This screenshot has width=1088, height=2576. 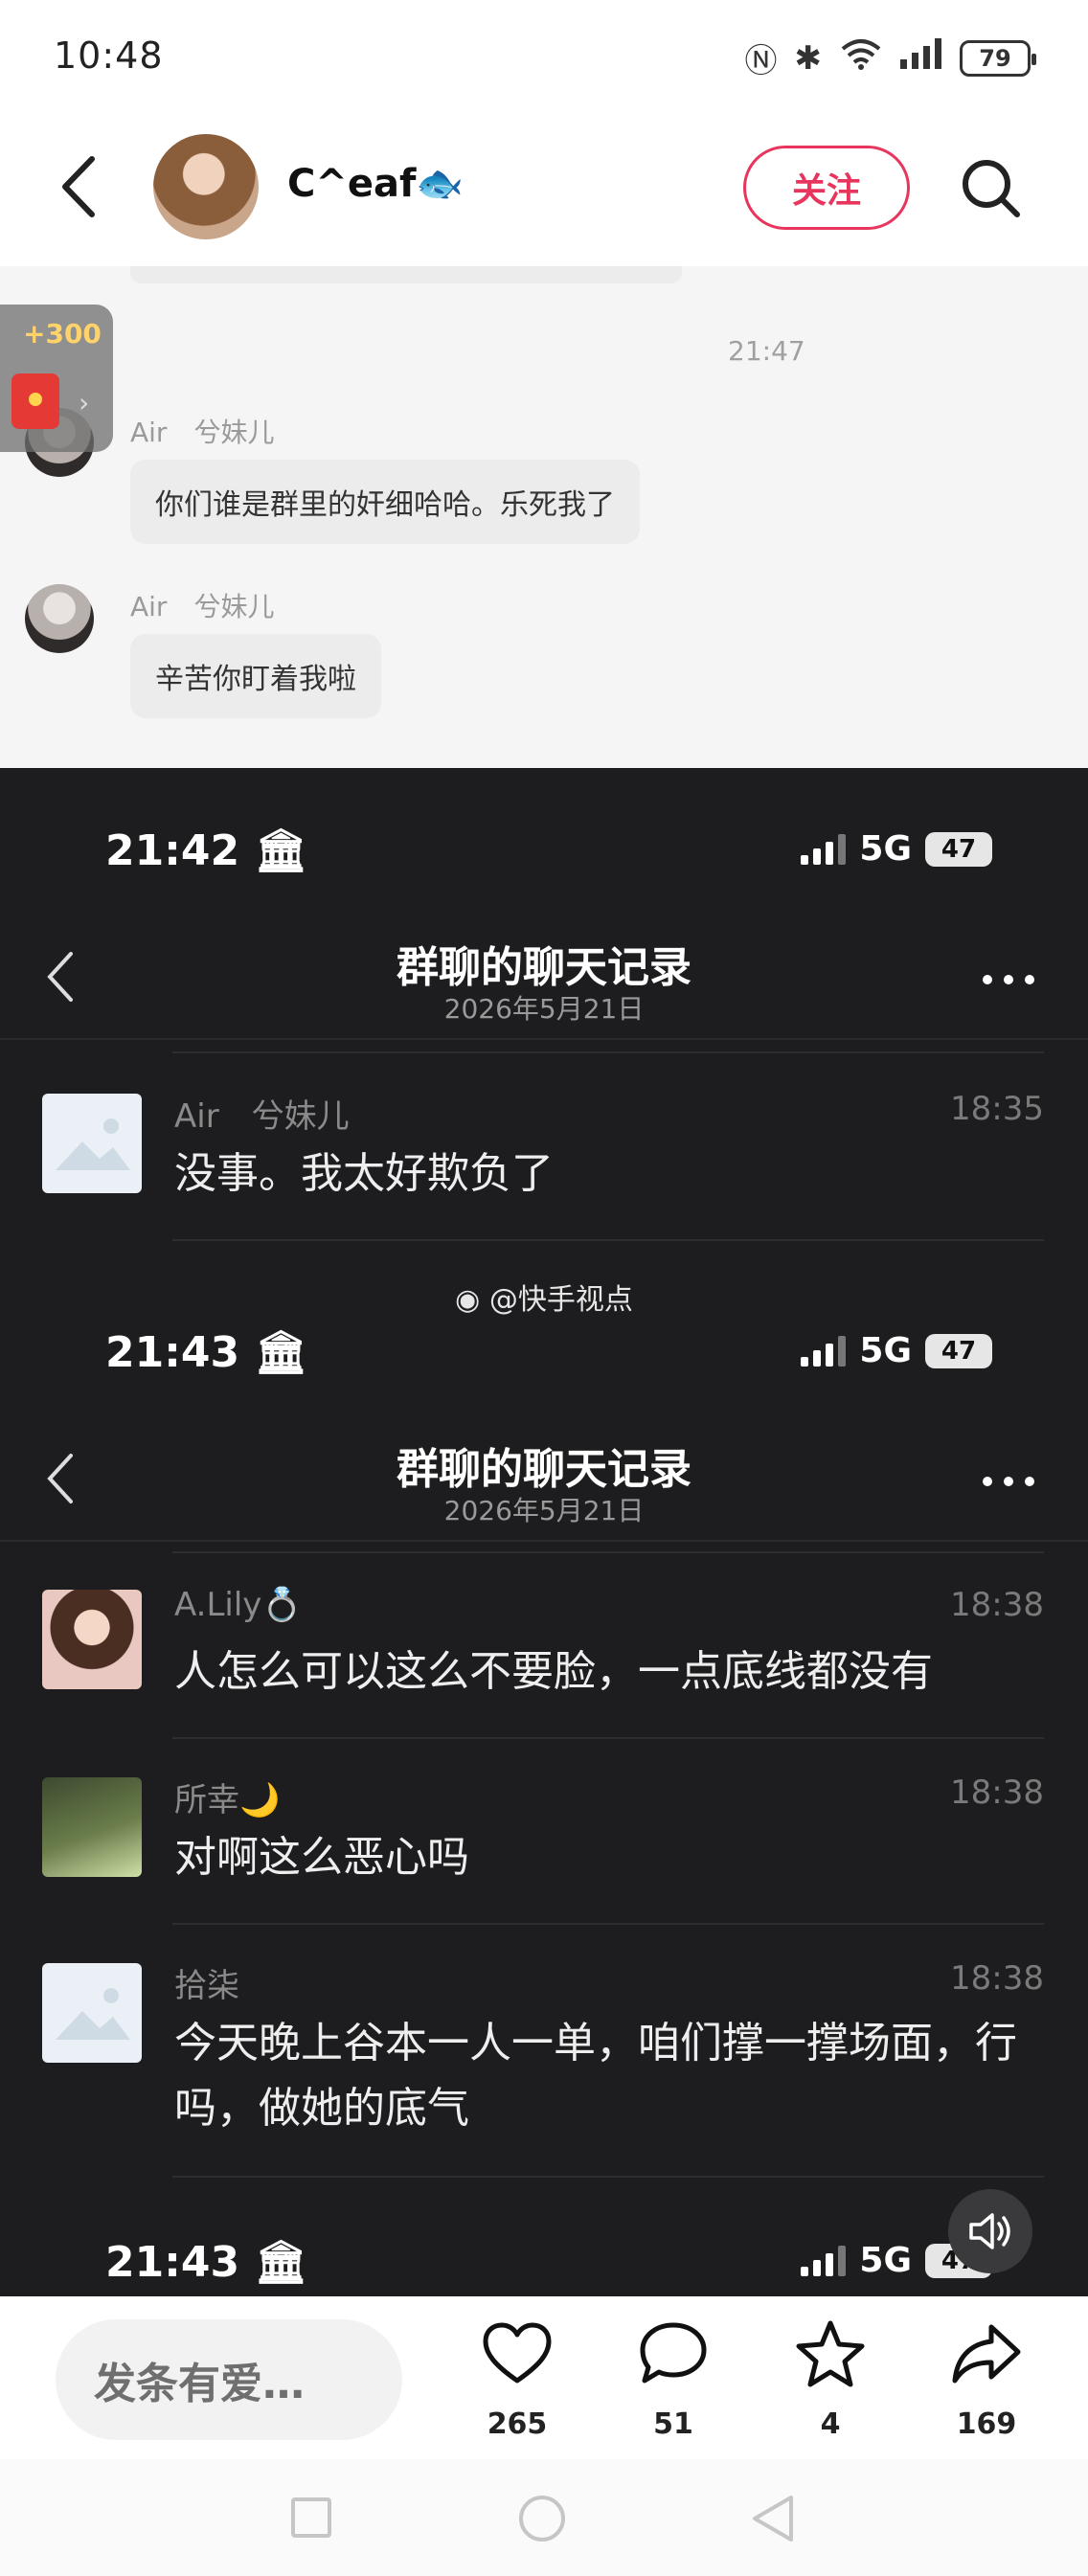 What do you see at coordinates (227, 1800) in the screenshot?
I see `sender-name: 所幸🌙` at bounding box center [227, 1800].